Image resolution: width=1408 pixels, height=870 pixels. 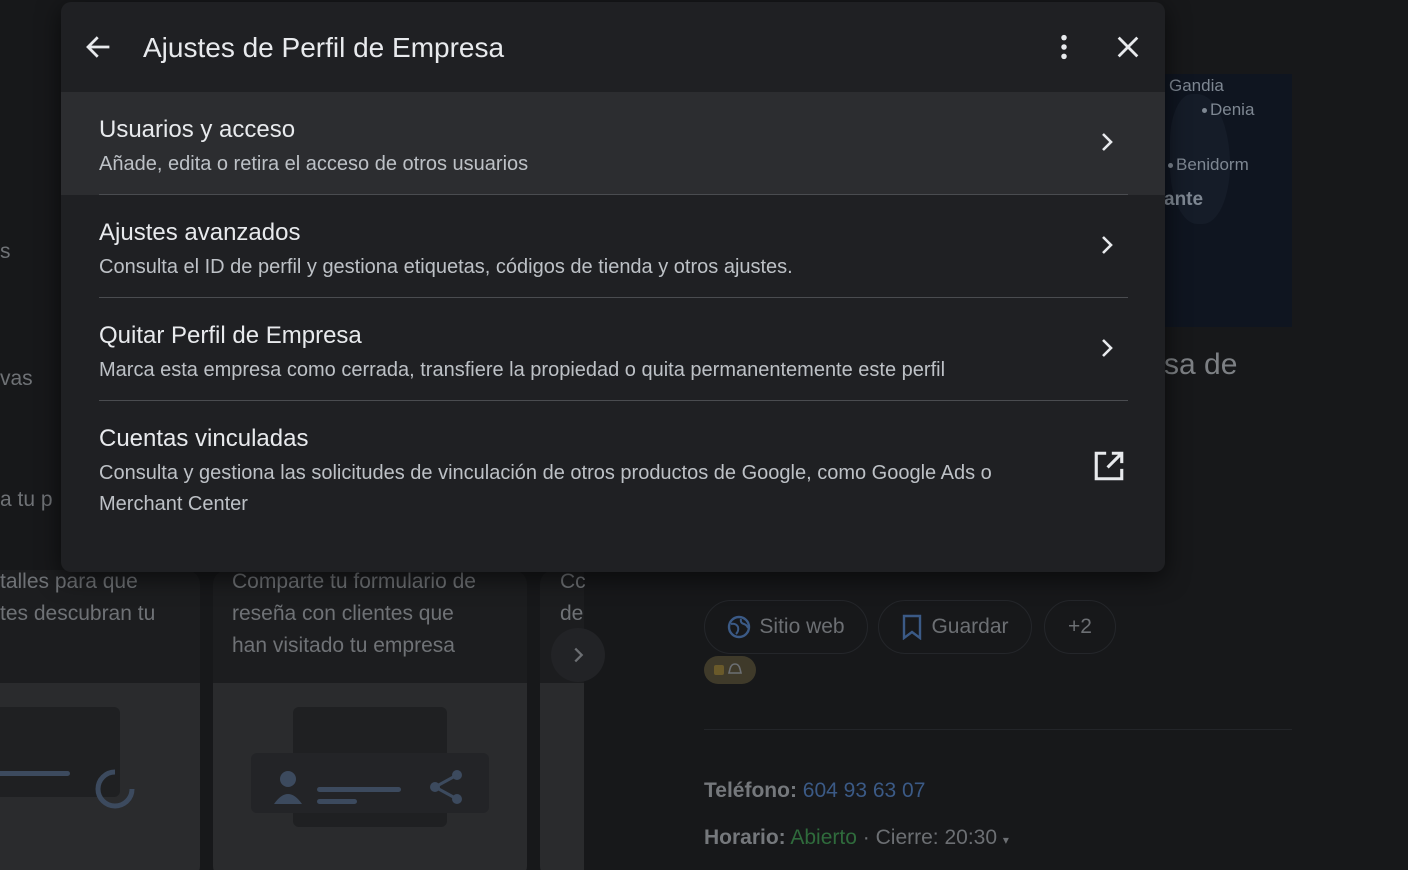 I want to click on card-text: han visitado tu empresa, so click(x=343, y=645).